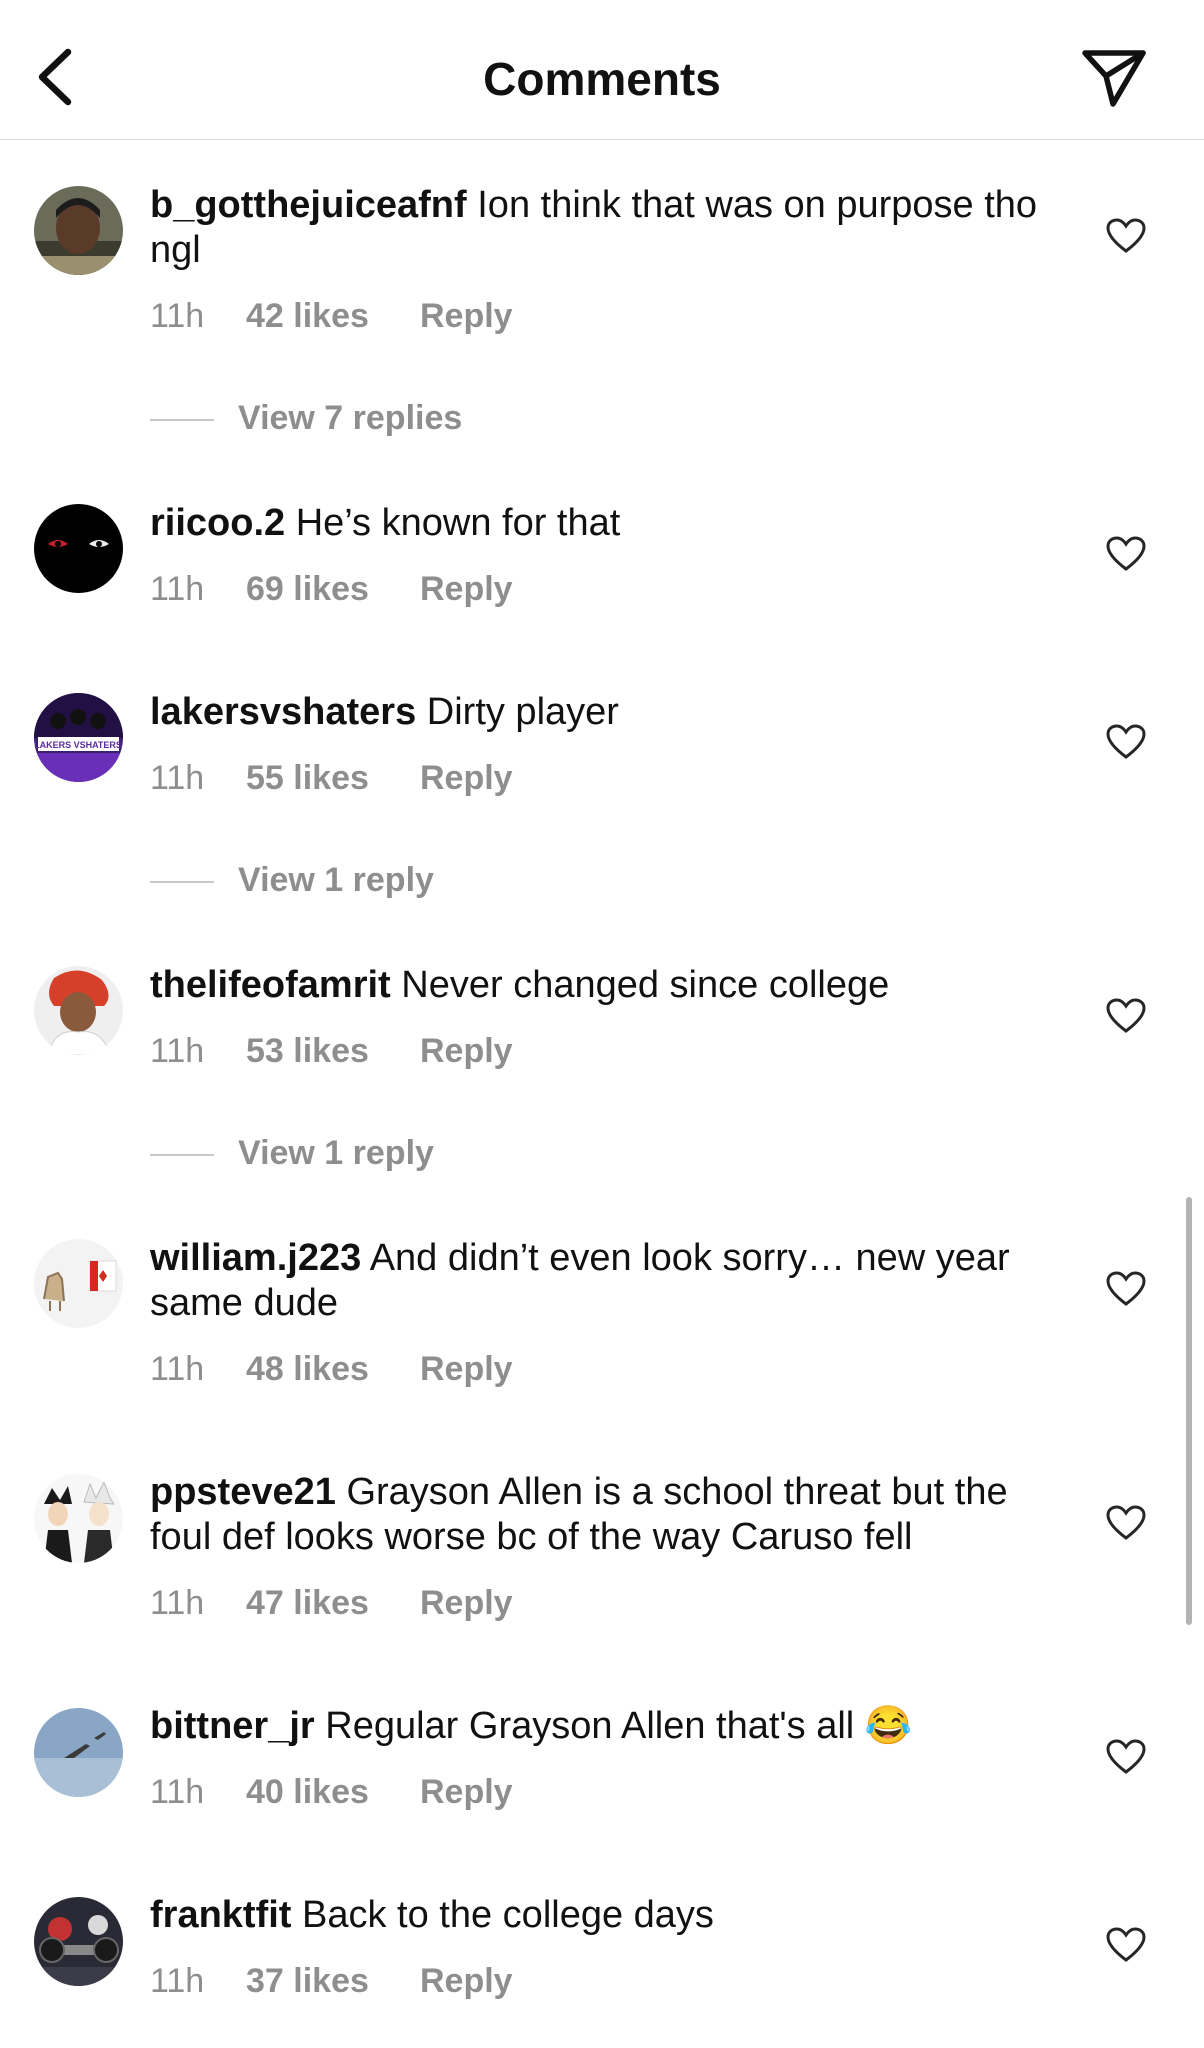 The width and height of the screenshot is (1204, 2048). I want to click on comment-meta: 11h 69 likes Reply, so click(331, 589).